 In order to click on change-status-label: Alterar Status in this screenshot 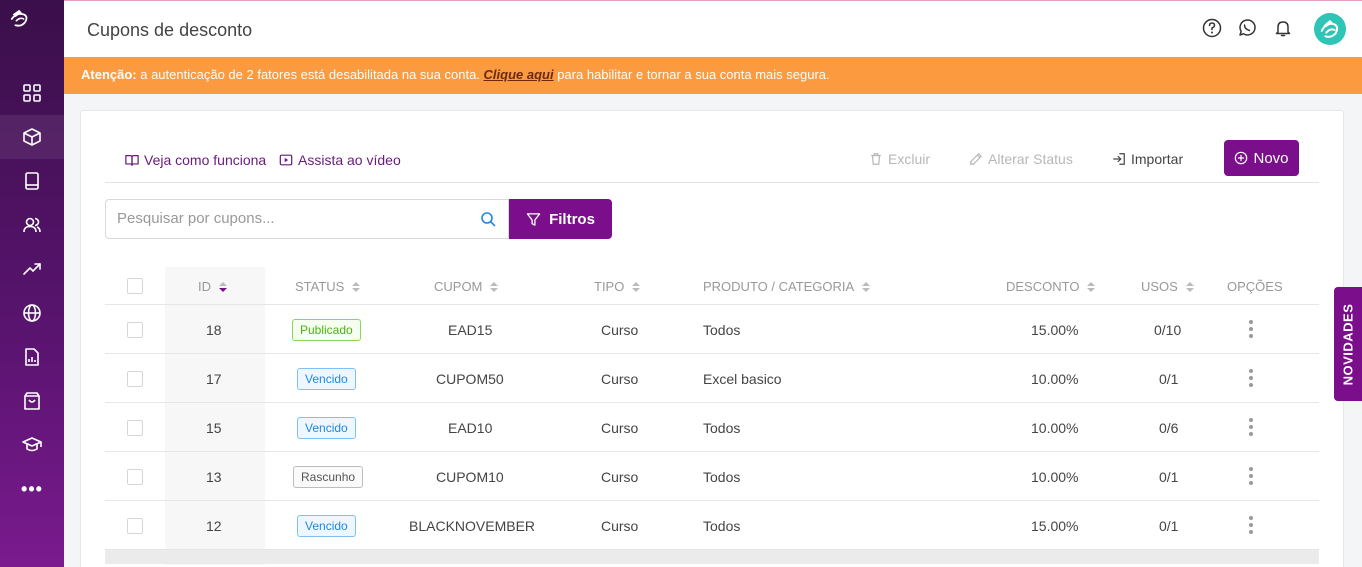, I will do `click(1030, 159)`.